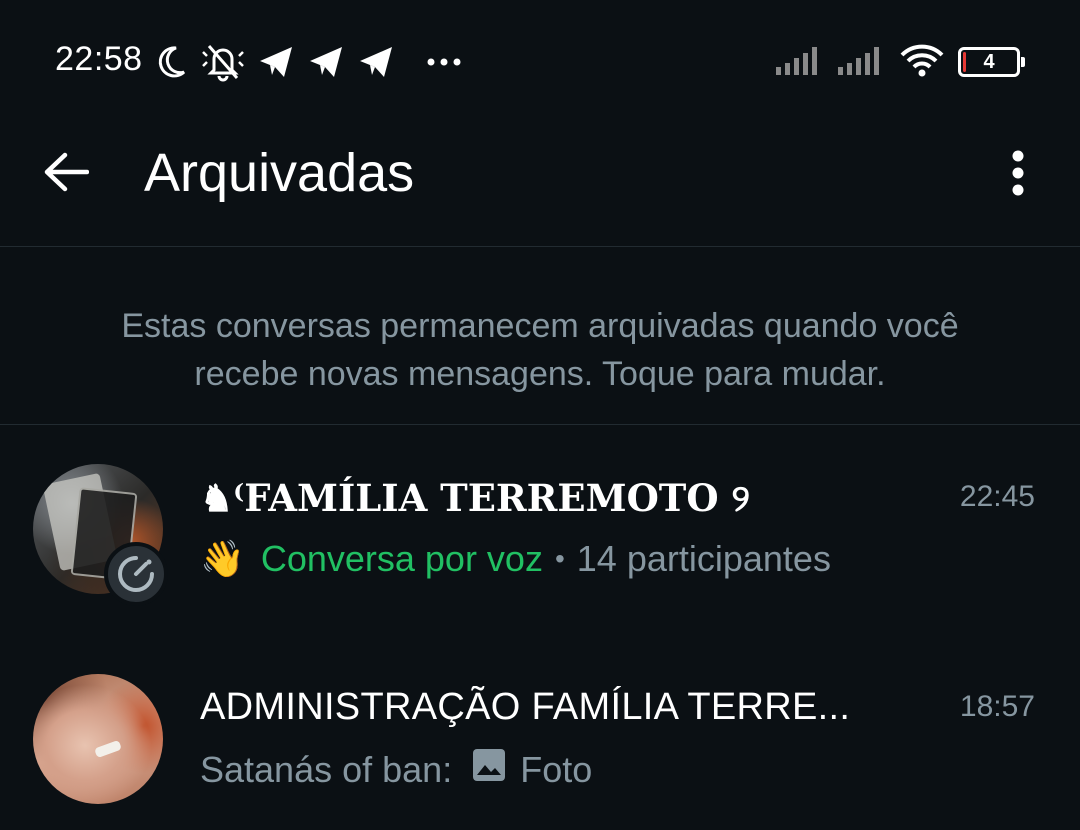  Describe the element at coordinates (279, 173) in the screenshot. I see `page-title: Arquivadas` at that location.